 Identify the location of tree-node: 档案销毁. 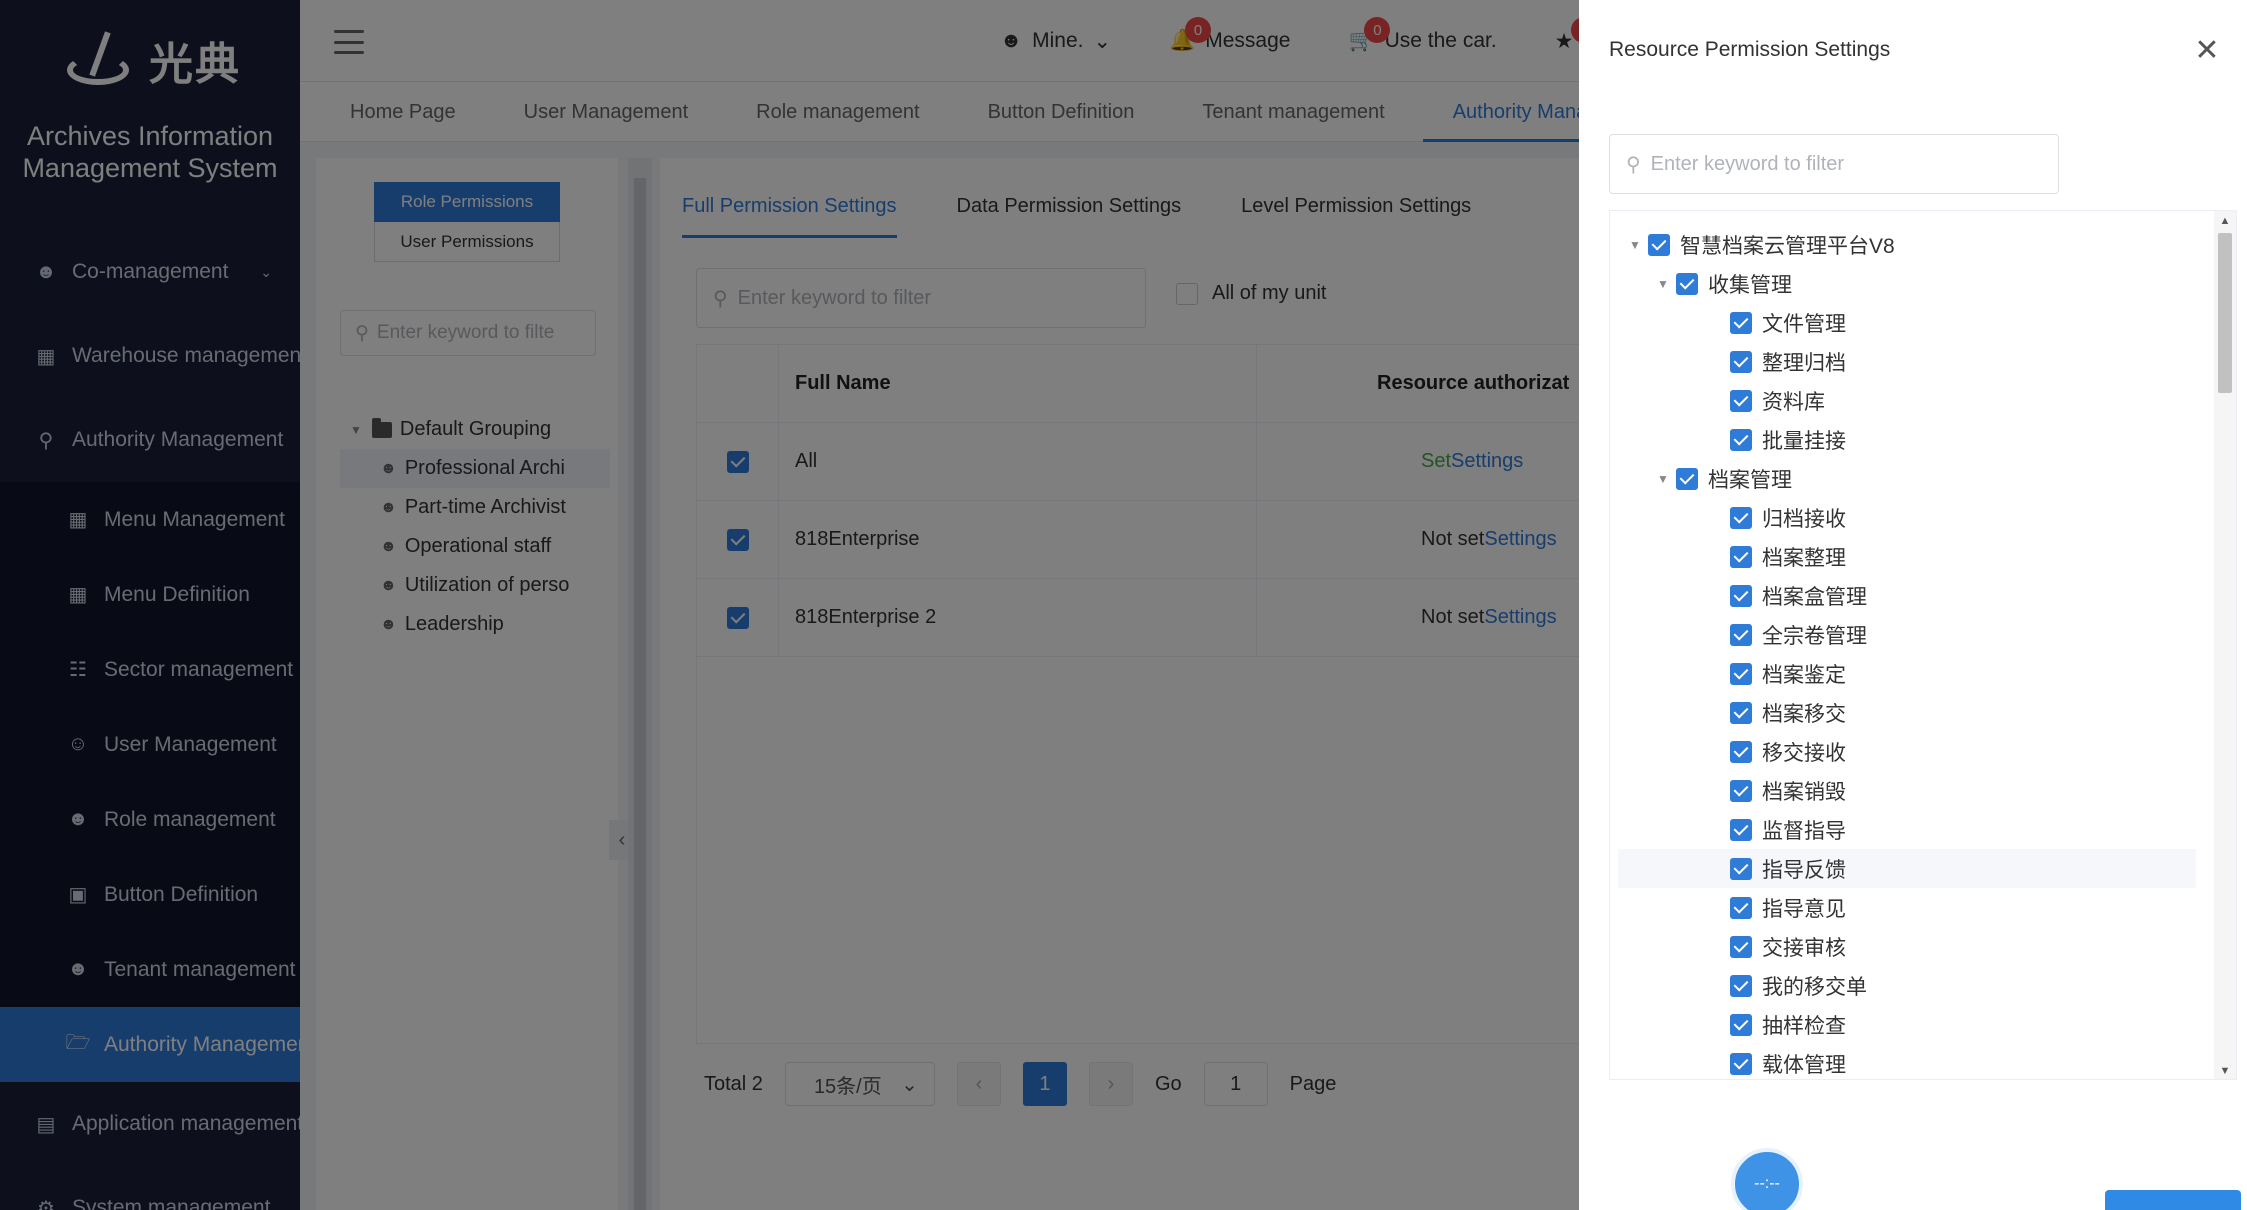
(1907, 790).